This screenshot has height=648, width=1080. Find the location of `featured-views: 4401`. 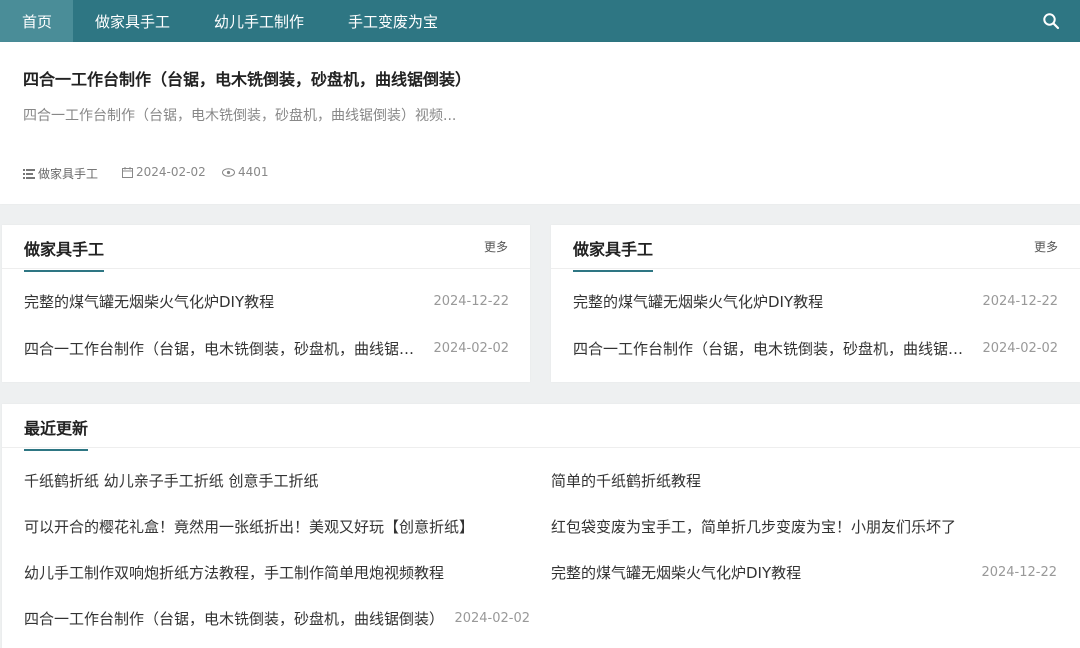

featured-views: 4401 is located at coordinates (245, 172).